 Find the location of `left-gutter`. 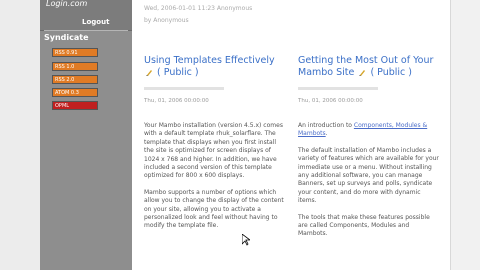

left-gutter is located at coordinates (20, 135).